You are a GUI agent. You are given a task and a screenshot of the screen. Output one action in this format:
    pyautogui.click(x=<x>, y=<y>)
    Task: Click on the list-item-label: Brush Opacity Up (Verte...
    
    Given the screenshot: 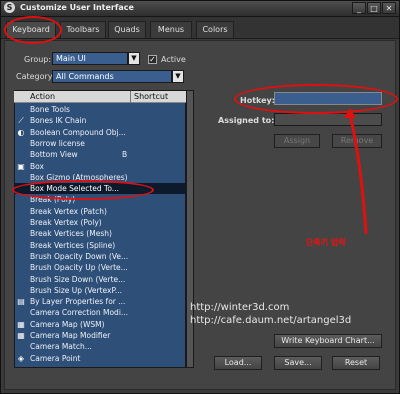 What is the action you would take?
    pyautogui.click(x=79, y=268)
    